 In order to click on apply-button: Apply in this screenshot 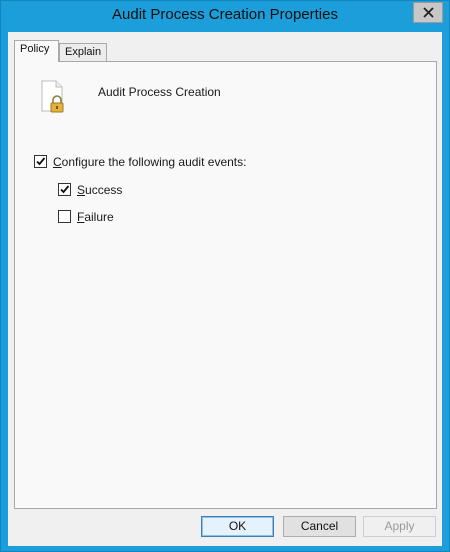, I will do `click(399, 526)`.